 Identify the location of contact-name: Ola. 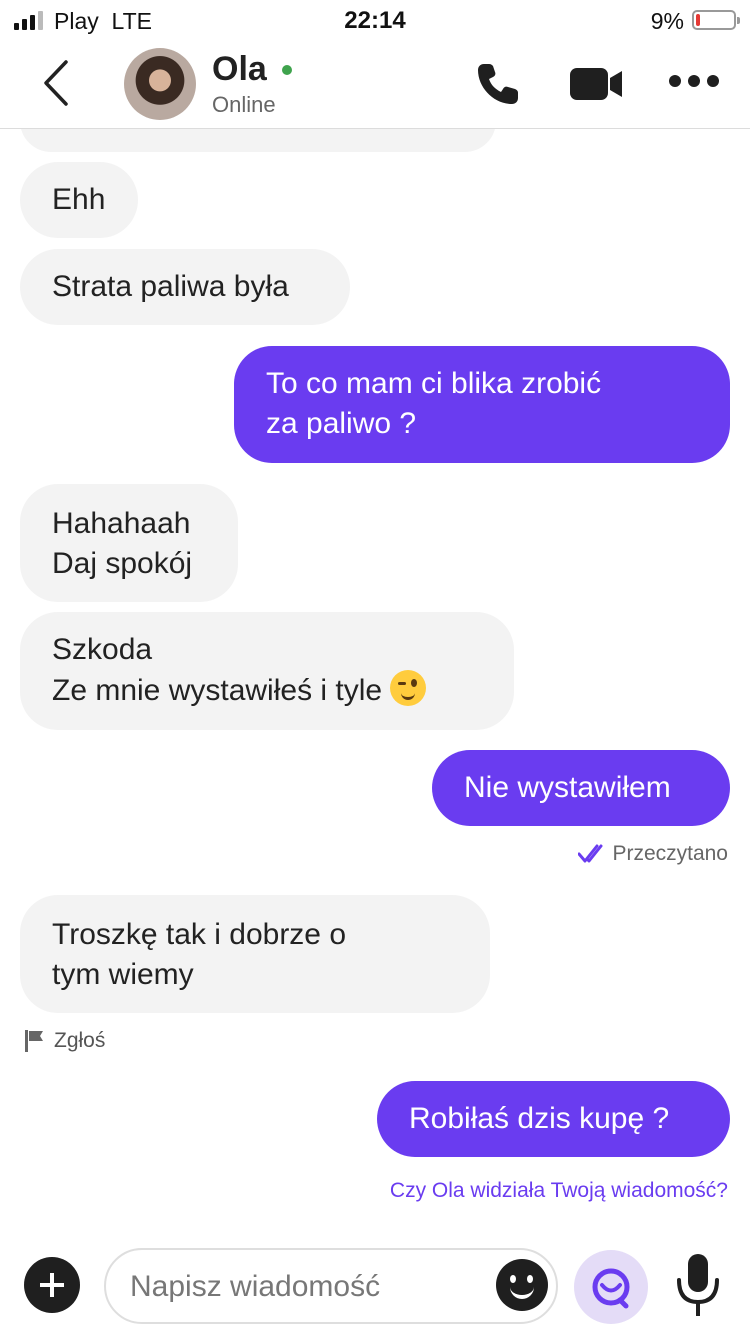
(239, 69).